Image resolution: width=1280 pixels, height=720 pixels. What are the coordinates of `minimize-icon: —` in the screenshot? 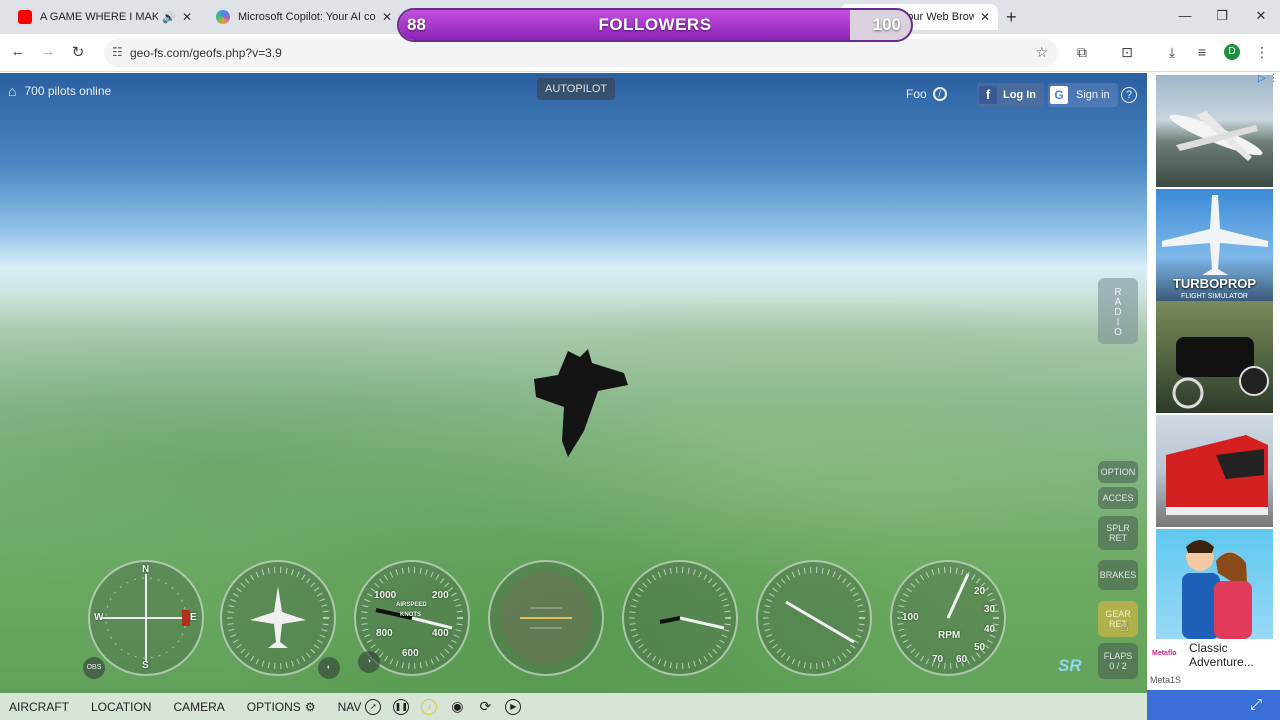 It's located at (1185, 15).